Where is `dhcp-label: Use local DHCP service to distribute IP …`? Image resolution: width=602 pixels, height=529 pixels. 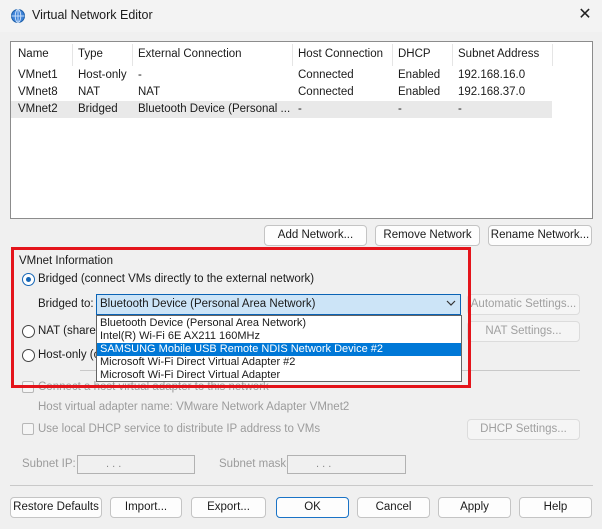
dhcp-label: Use local DHCP service to distribute IP … is located at coordinates (179, 429).